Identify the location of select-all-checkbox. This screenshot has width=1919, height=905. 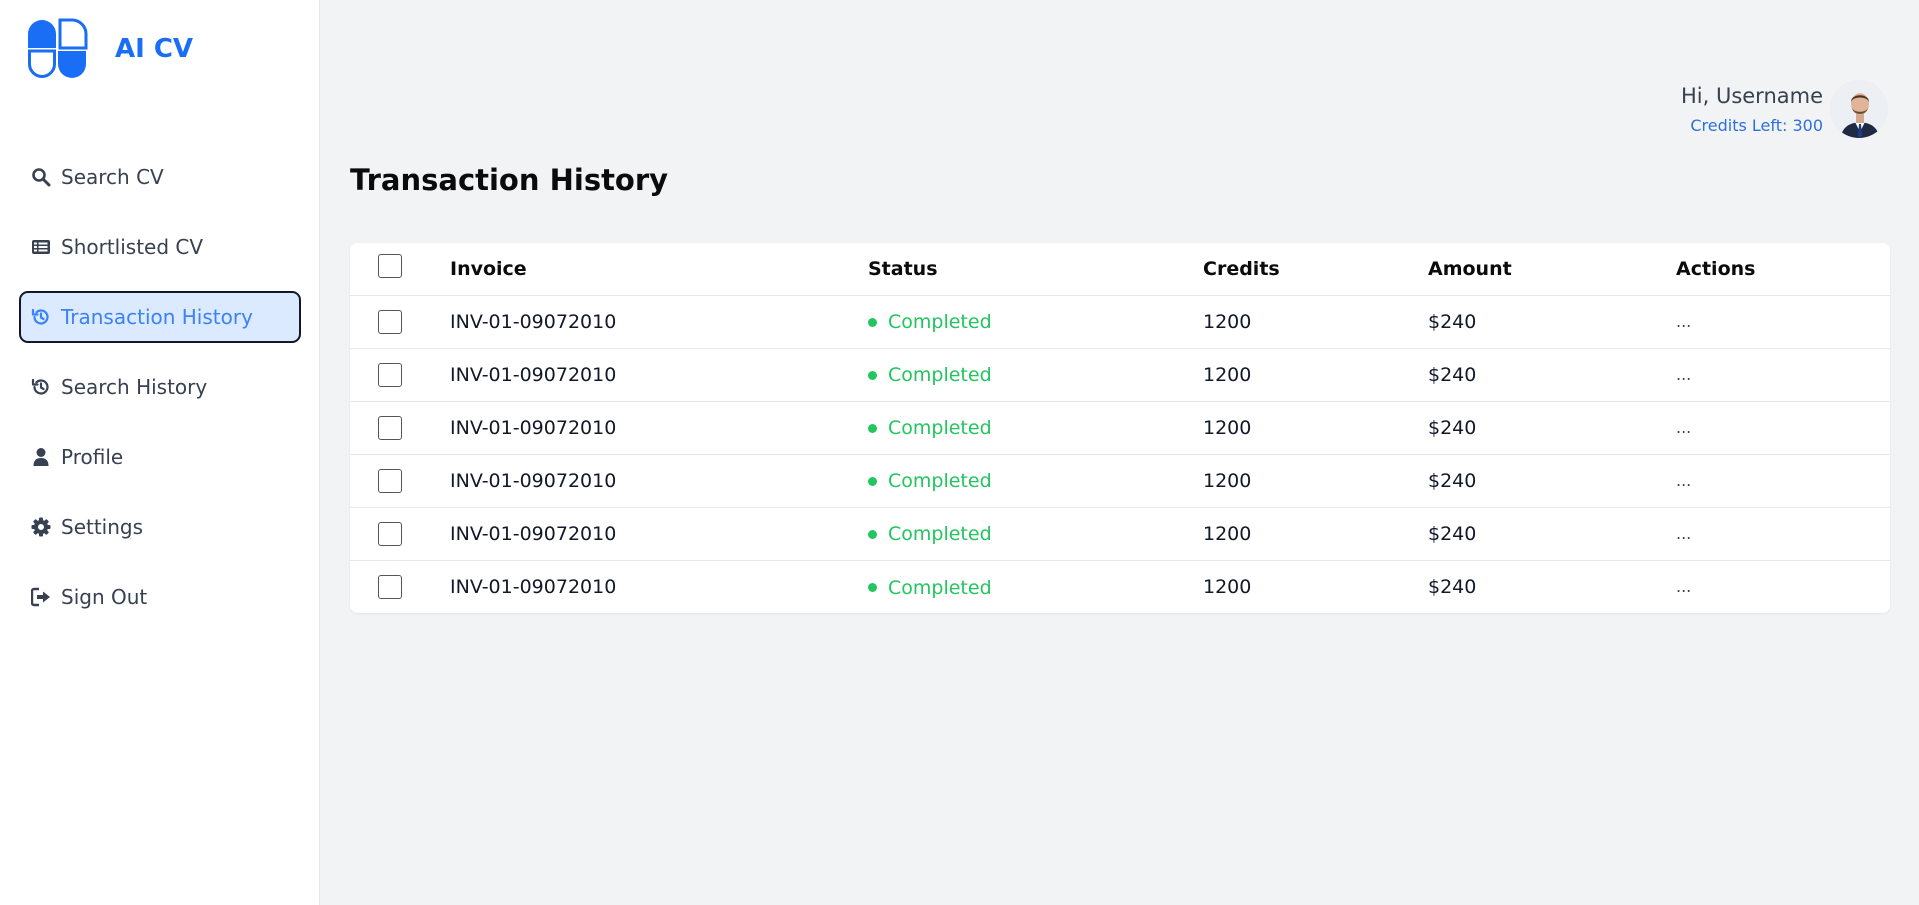
(390, 266).